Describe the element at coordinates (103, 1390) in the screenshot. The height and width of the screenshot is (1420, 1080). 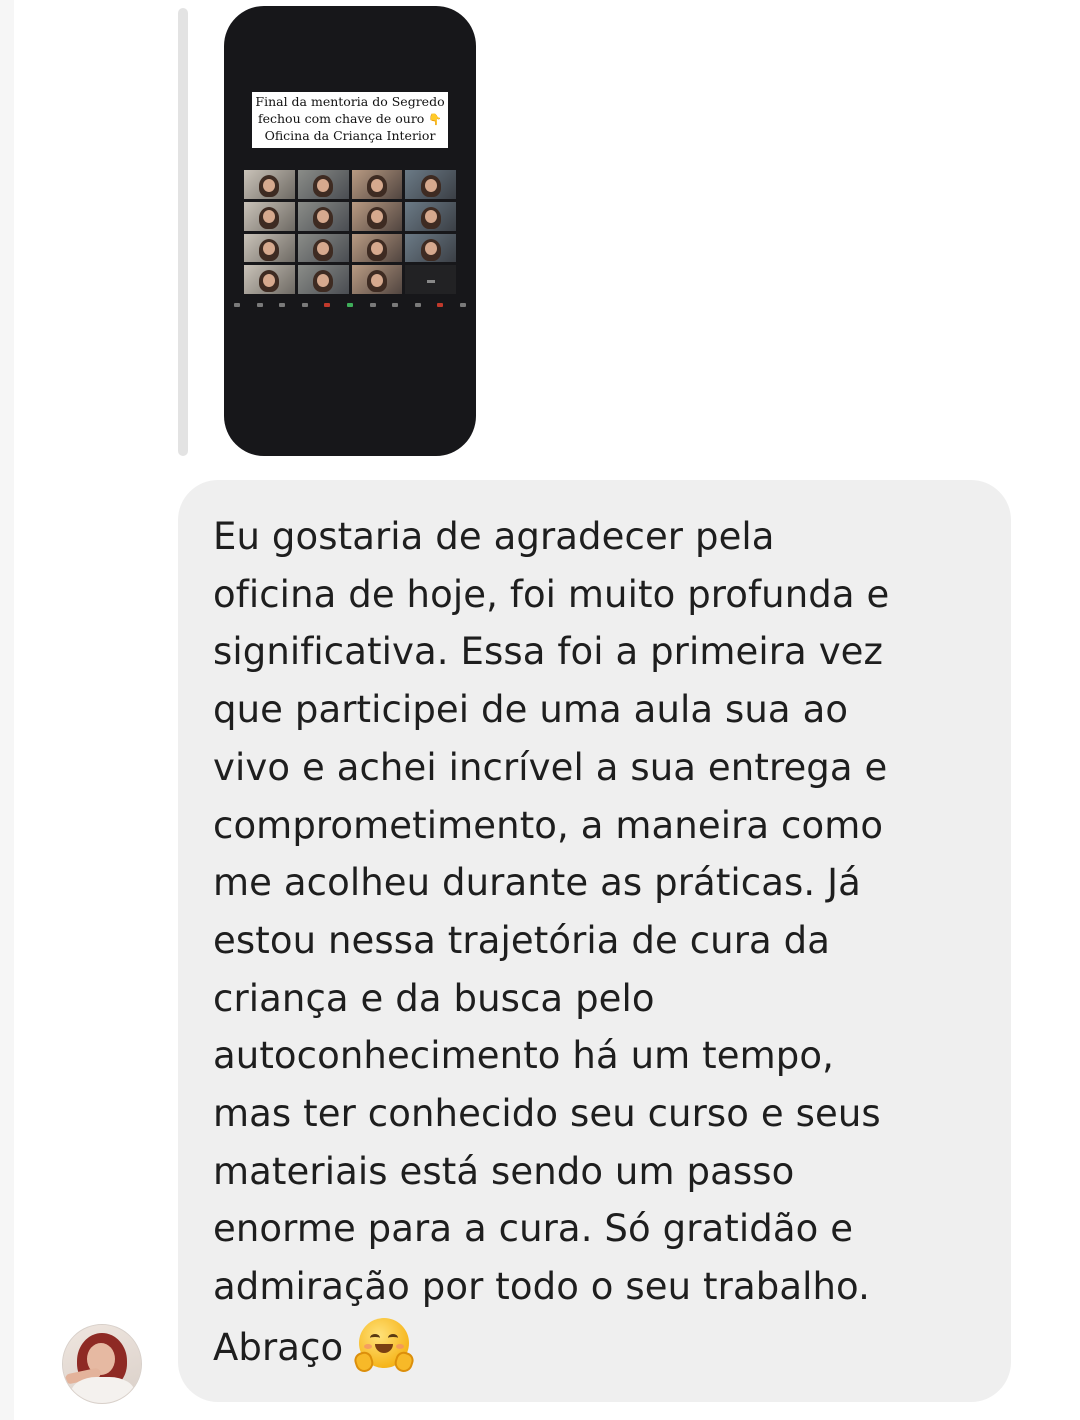
I see `avatar-body` at that location.